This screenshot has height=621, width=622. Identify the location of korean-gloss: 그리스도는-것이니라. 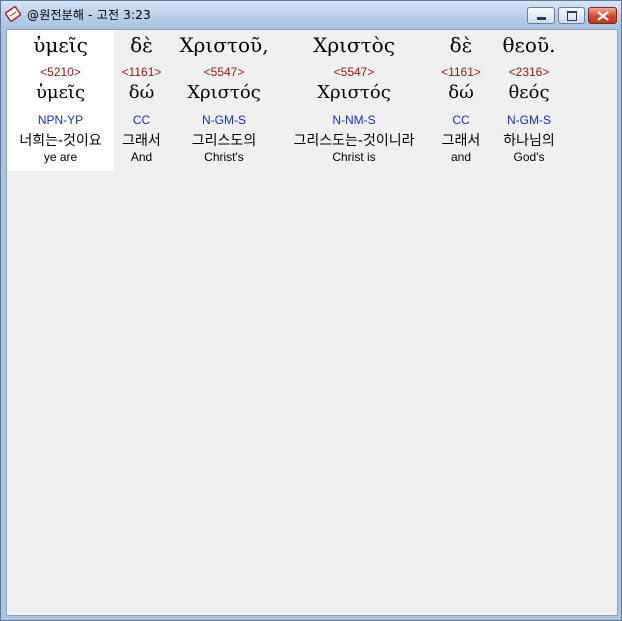
(354, 141).